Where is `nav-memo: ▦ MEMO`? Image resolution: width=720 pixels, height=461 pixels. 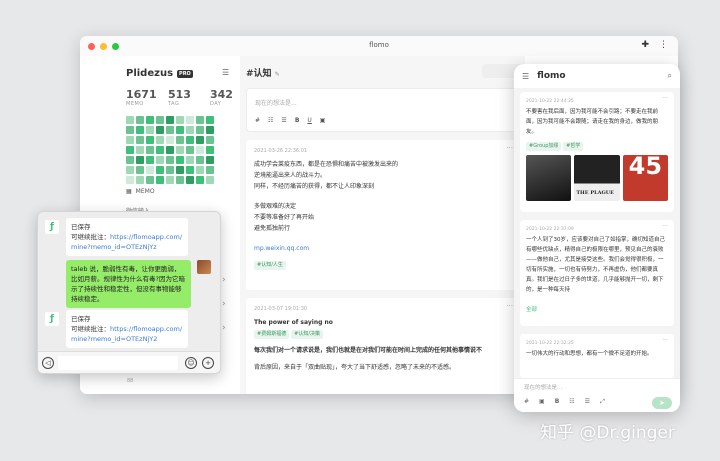
nav-memo: ▦ MEMO is located at coordinates (140, 191).